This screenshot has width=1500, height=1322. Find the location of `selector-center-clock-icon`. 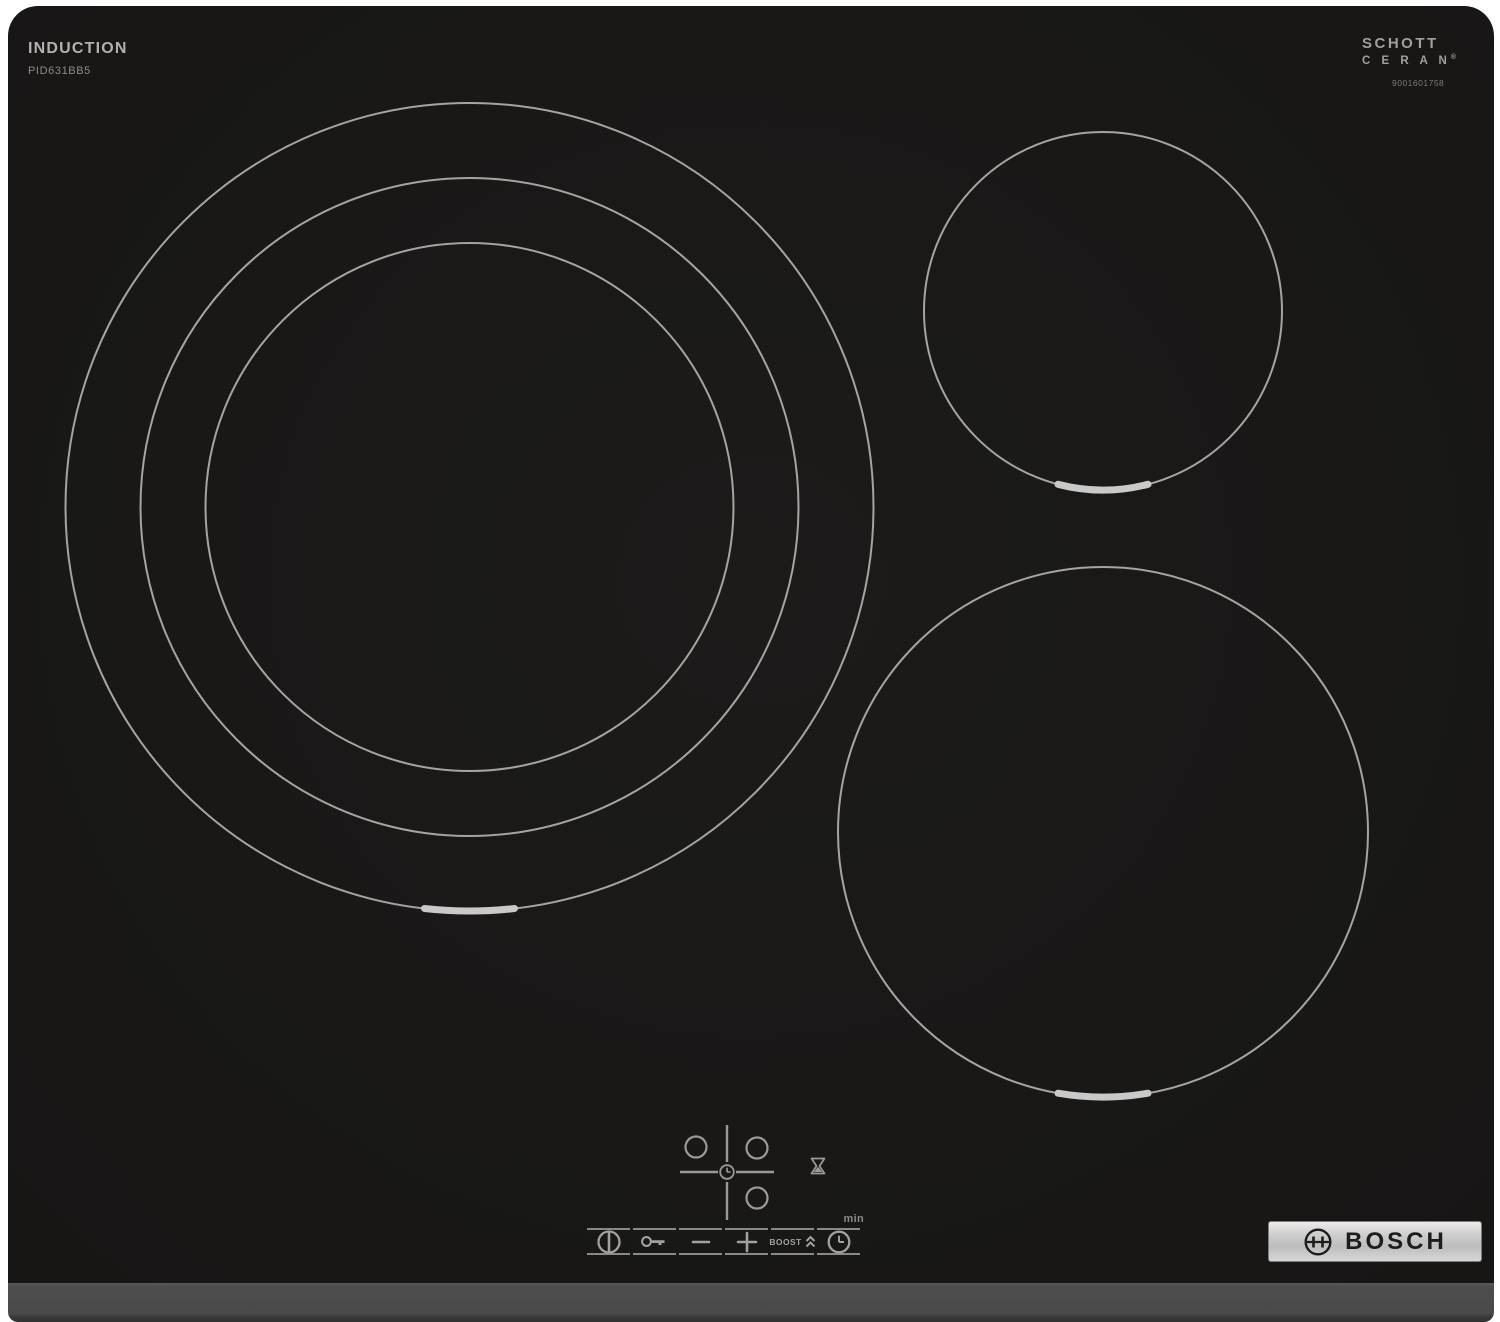

selector-center-clock-icon is located at coordinates (727, 1172).